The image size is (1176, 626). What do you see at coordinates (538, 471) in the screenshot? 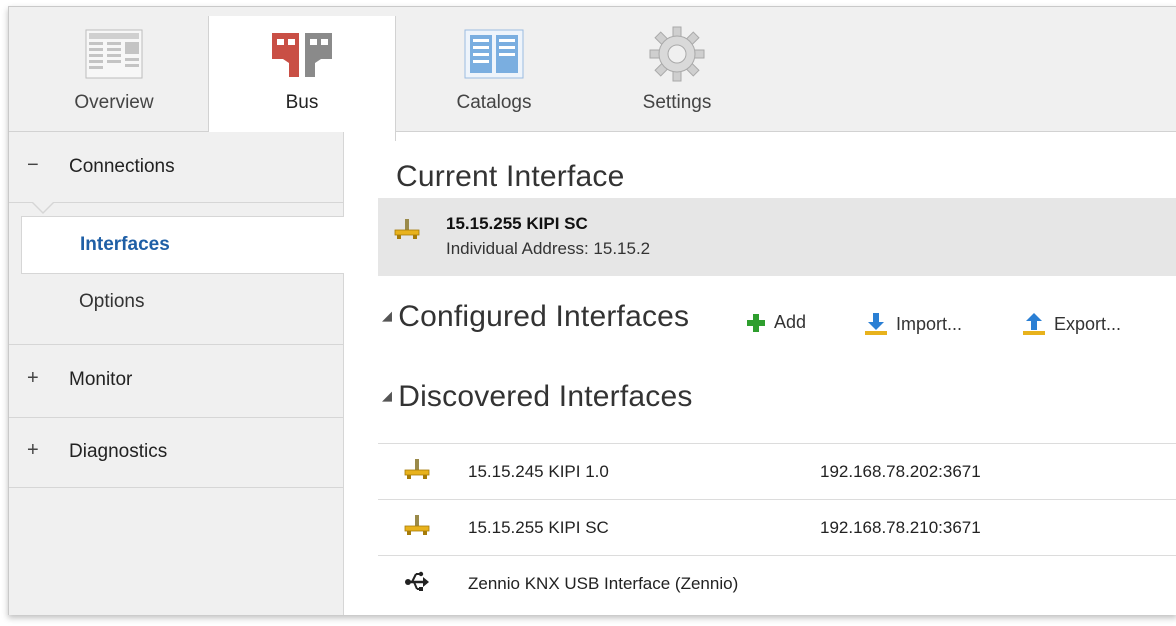
I see `interface-name: 15.15.245 KIPI 1.0` at bounding box center [538, 471].